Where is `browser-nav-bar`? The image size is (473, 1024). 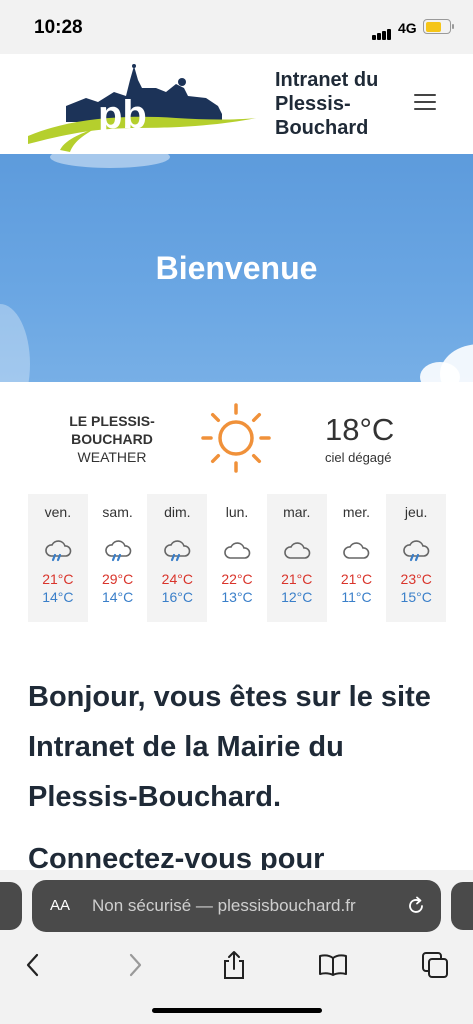 browser-nav-bar is located at coordinates (236, 970).